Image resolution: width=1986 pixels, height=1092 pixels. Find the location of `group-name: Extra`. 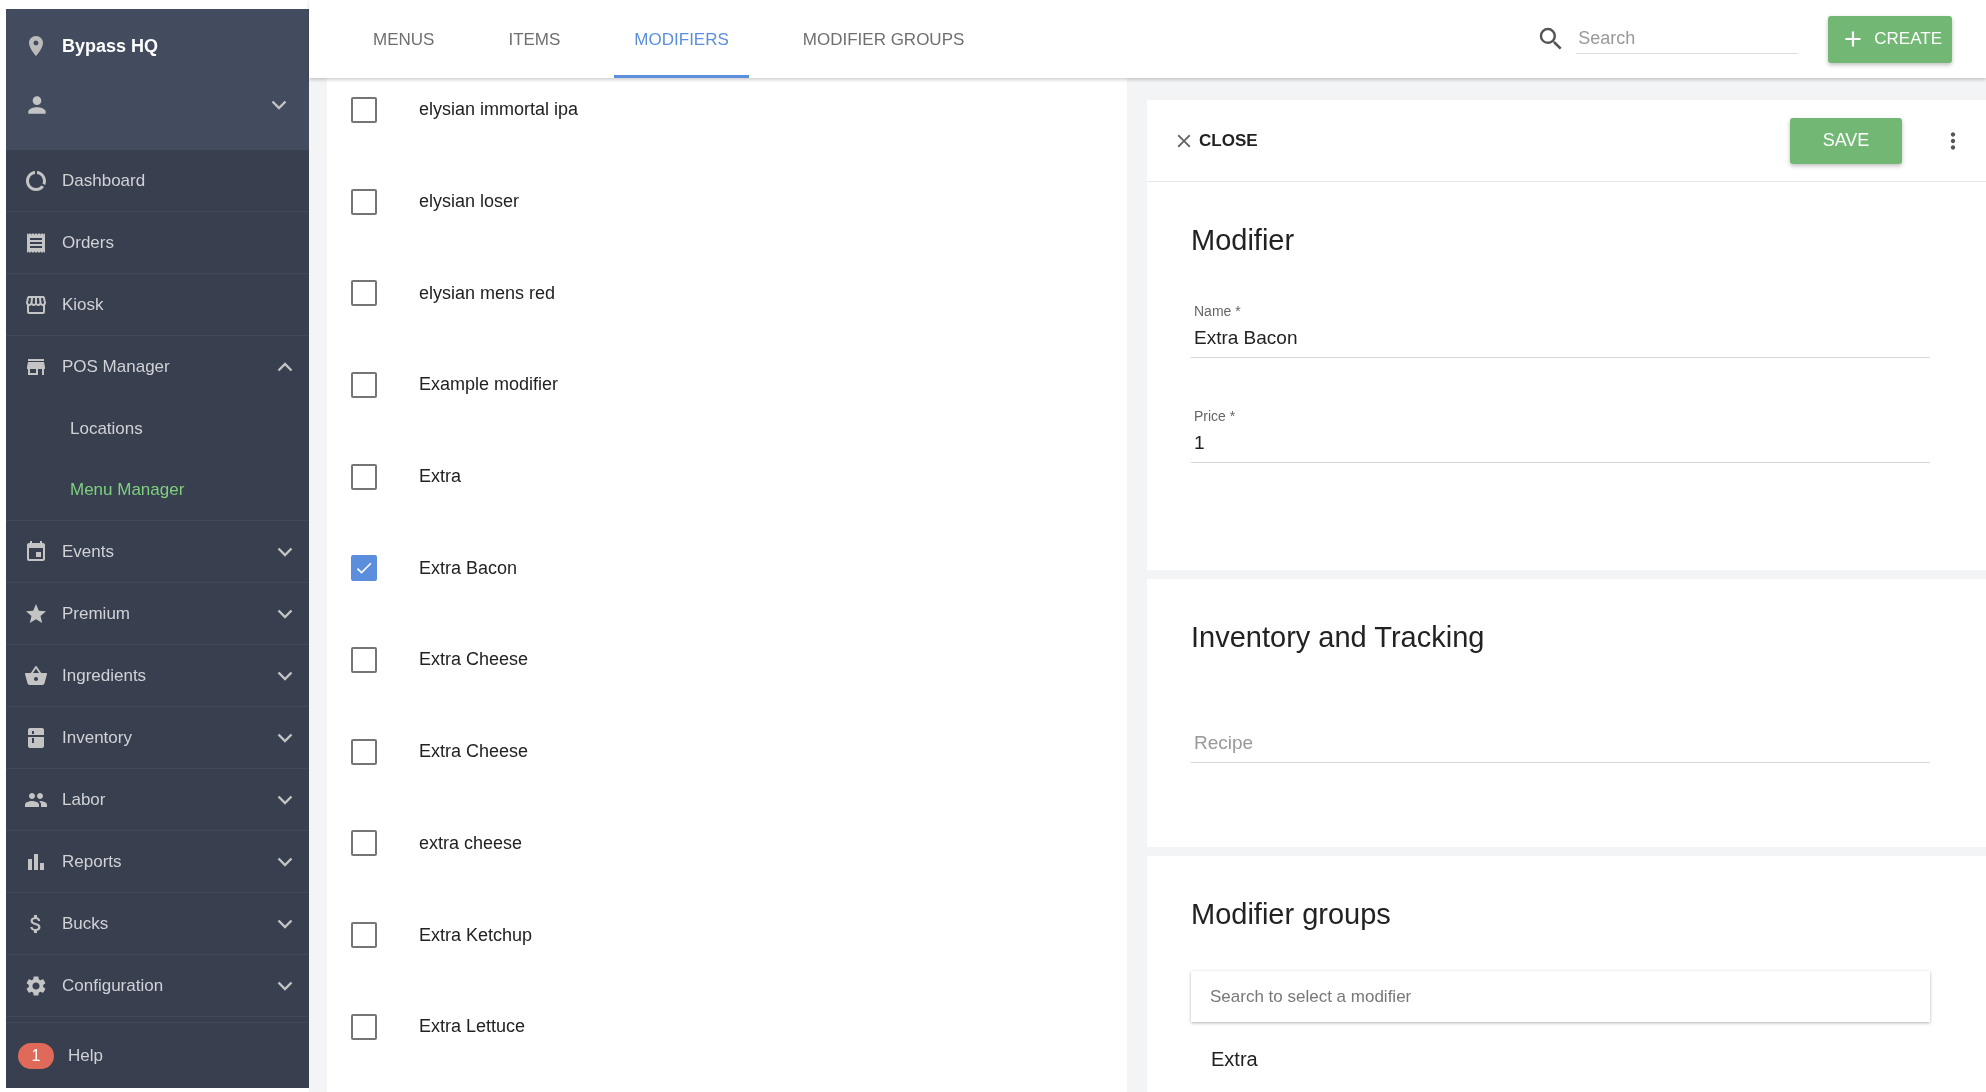

group-name: Extra is located at coordinates (1235, 1059).